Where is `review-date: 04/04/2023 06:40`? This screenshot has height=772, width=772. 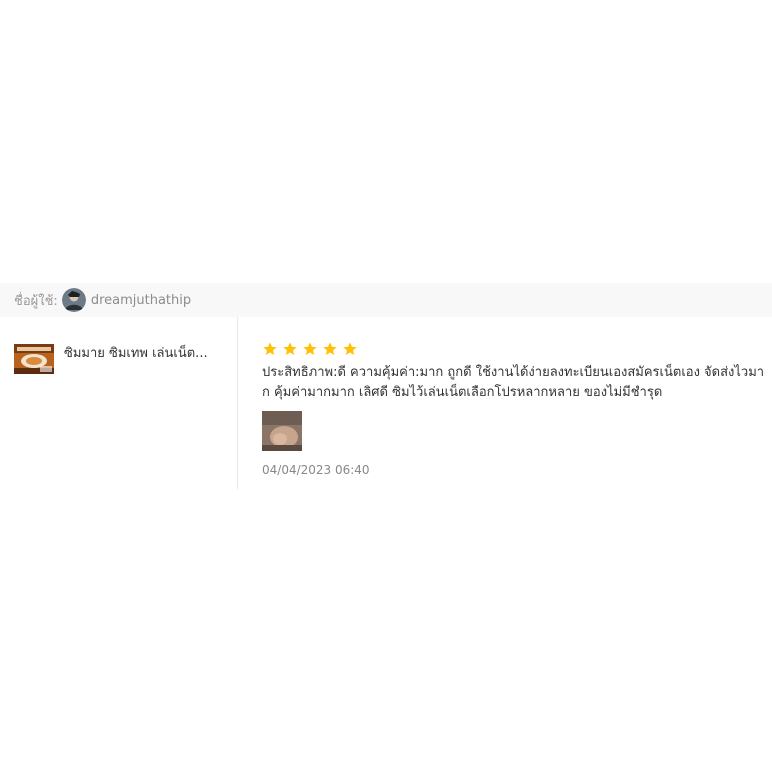 review-date: 04/04/2023 06:40 is located at coordinates (316, 470).